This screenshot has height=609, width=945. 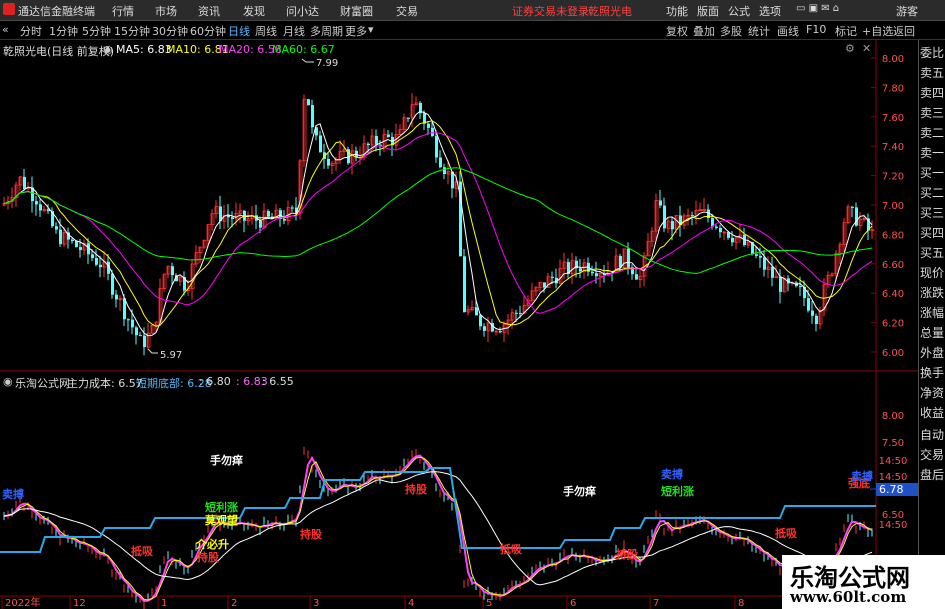 I want to click on more-dropdown-icon: ▾, so click(x=371, y=29).